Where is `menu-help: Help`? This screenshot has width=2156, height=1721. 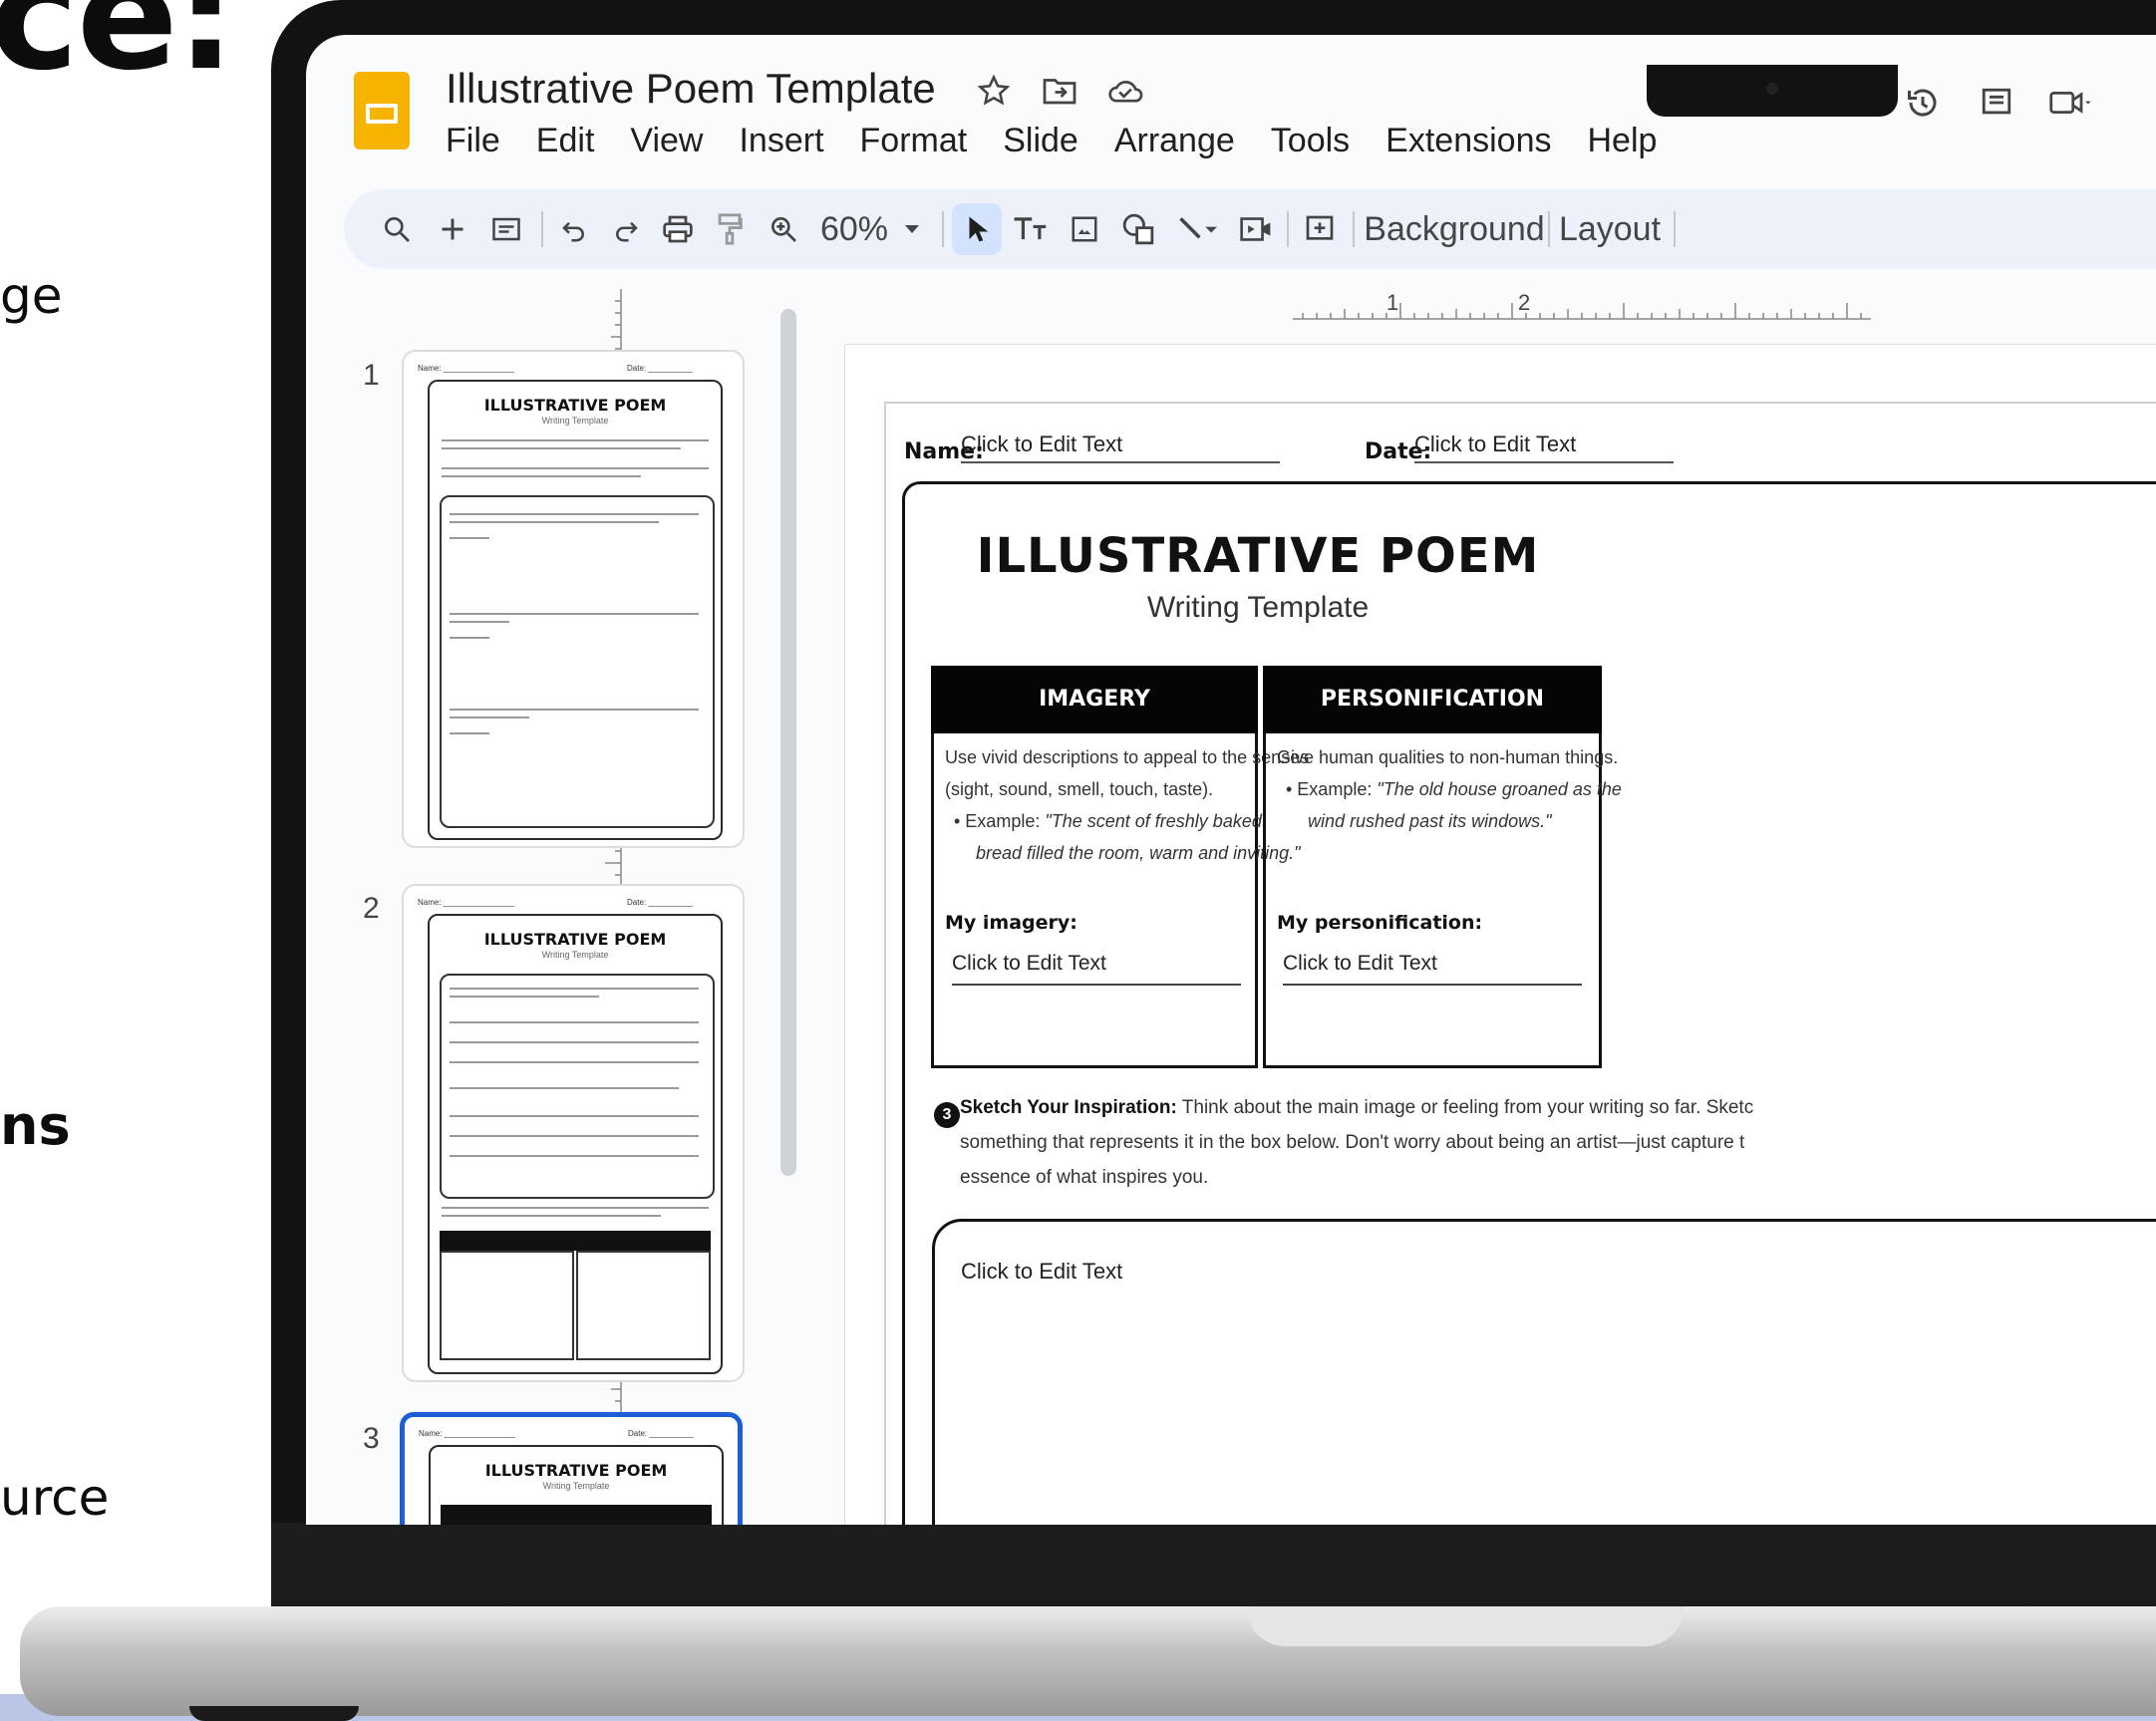 menu-help: Help is located at coordinates (1623, 141).